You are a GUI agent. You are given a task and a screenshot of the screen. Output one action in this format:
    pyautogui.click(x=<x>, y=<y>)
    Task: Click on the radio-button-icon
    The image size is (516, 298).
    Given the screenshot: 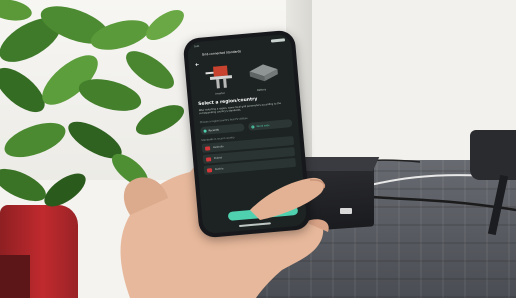 What is the action you would take?
    pyautogui.click(x=205, y=131)
    